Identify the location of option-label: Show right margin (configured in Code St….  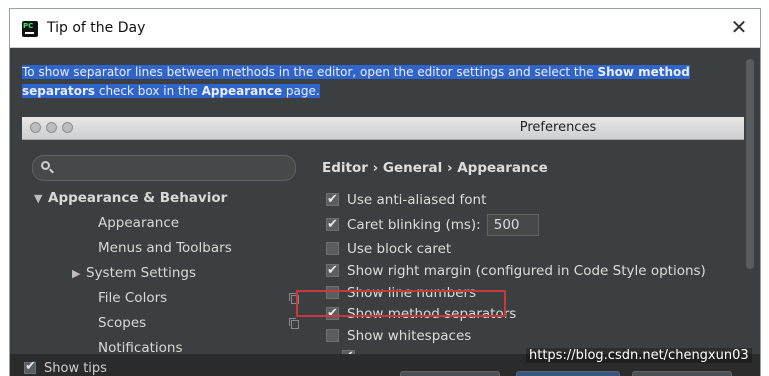
(526, 271).